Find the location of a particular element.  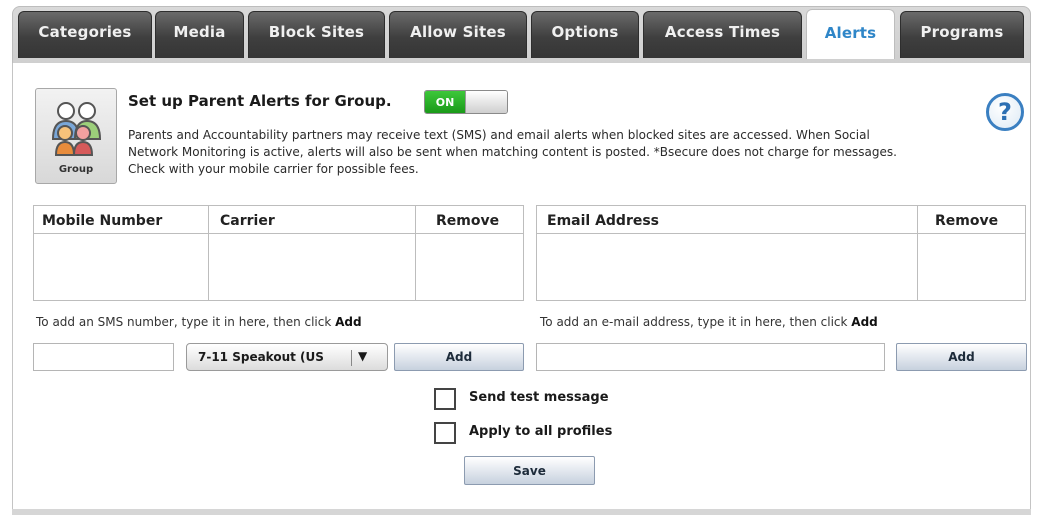

chevron-down-icon: ▼ is located at coordinates (363, 356).